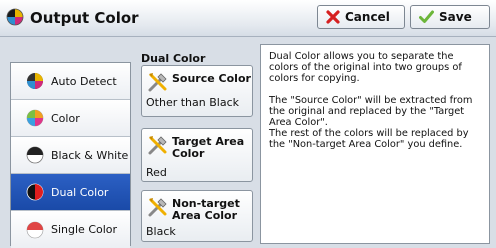  Describe the element at coordinates (15, 17) in the screenshot. I see `output-color-icon` at that location.